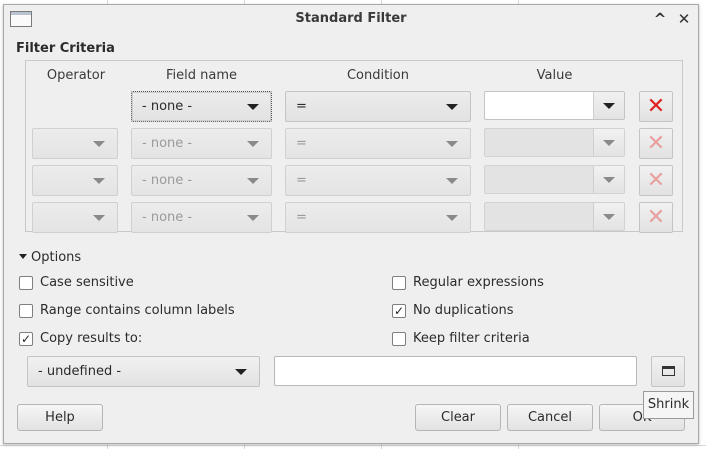 The width and height of the screenshot is (706, 449). What do you see at coordinates (201, 75) in the screenshot?
I see `header-field-name: Field name` at bounding box center [201, 75].